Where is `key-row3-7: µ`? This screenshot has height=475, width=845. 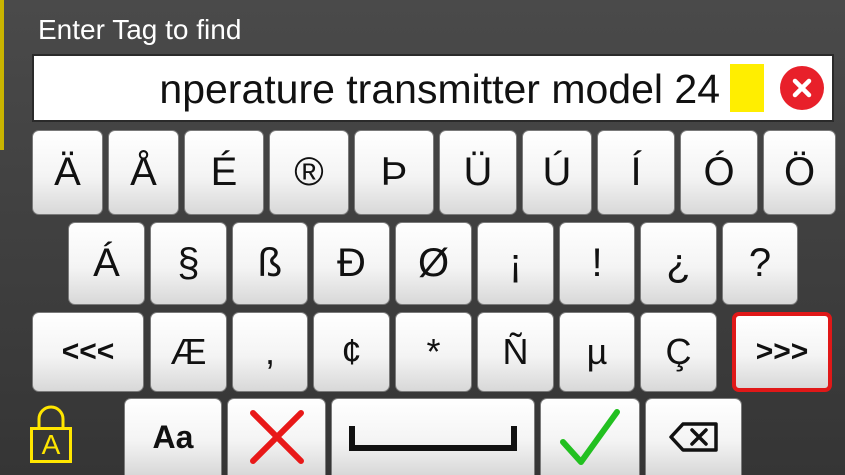
key-row3-7: µ is located at coordinates (597, 352).